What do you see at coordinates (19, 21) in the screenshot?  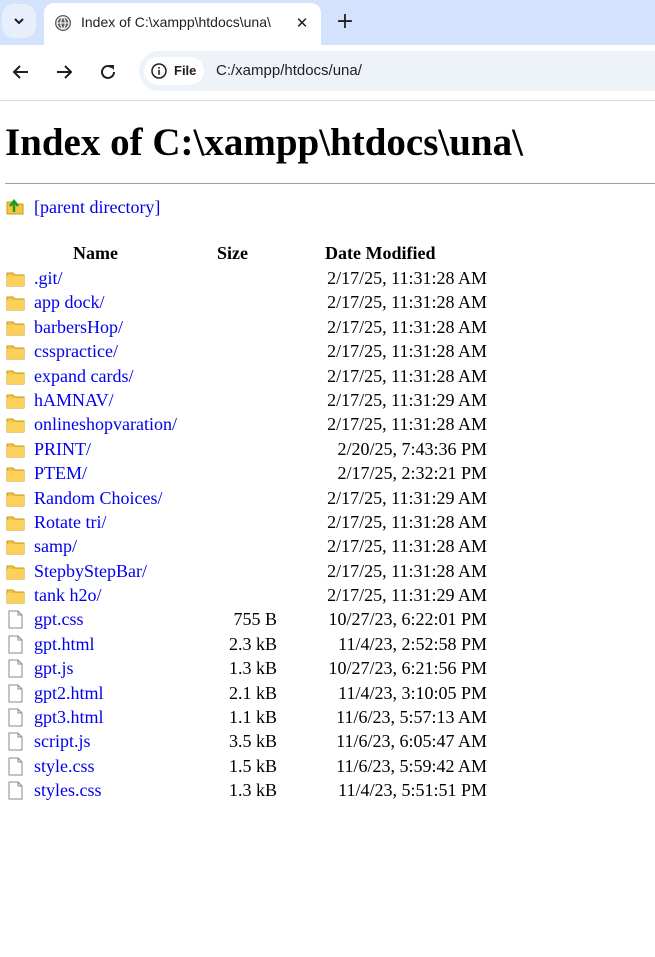 I see `tab-search-button` at bounding box center [19, 21].